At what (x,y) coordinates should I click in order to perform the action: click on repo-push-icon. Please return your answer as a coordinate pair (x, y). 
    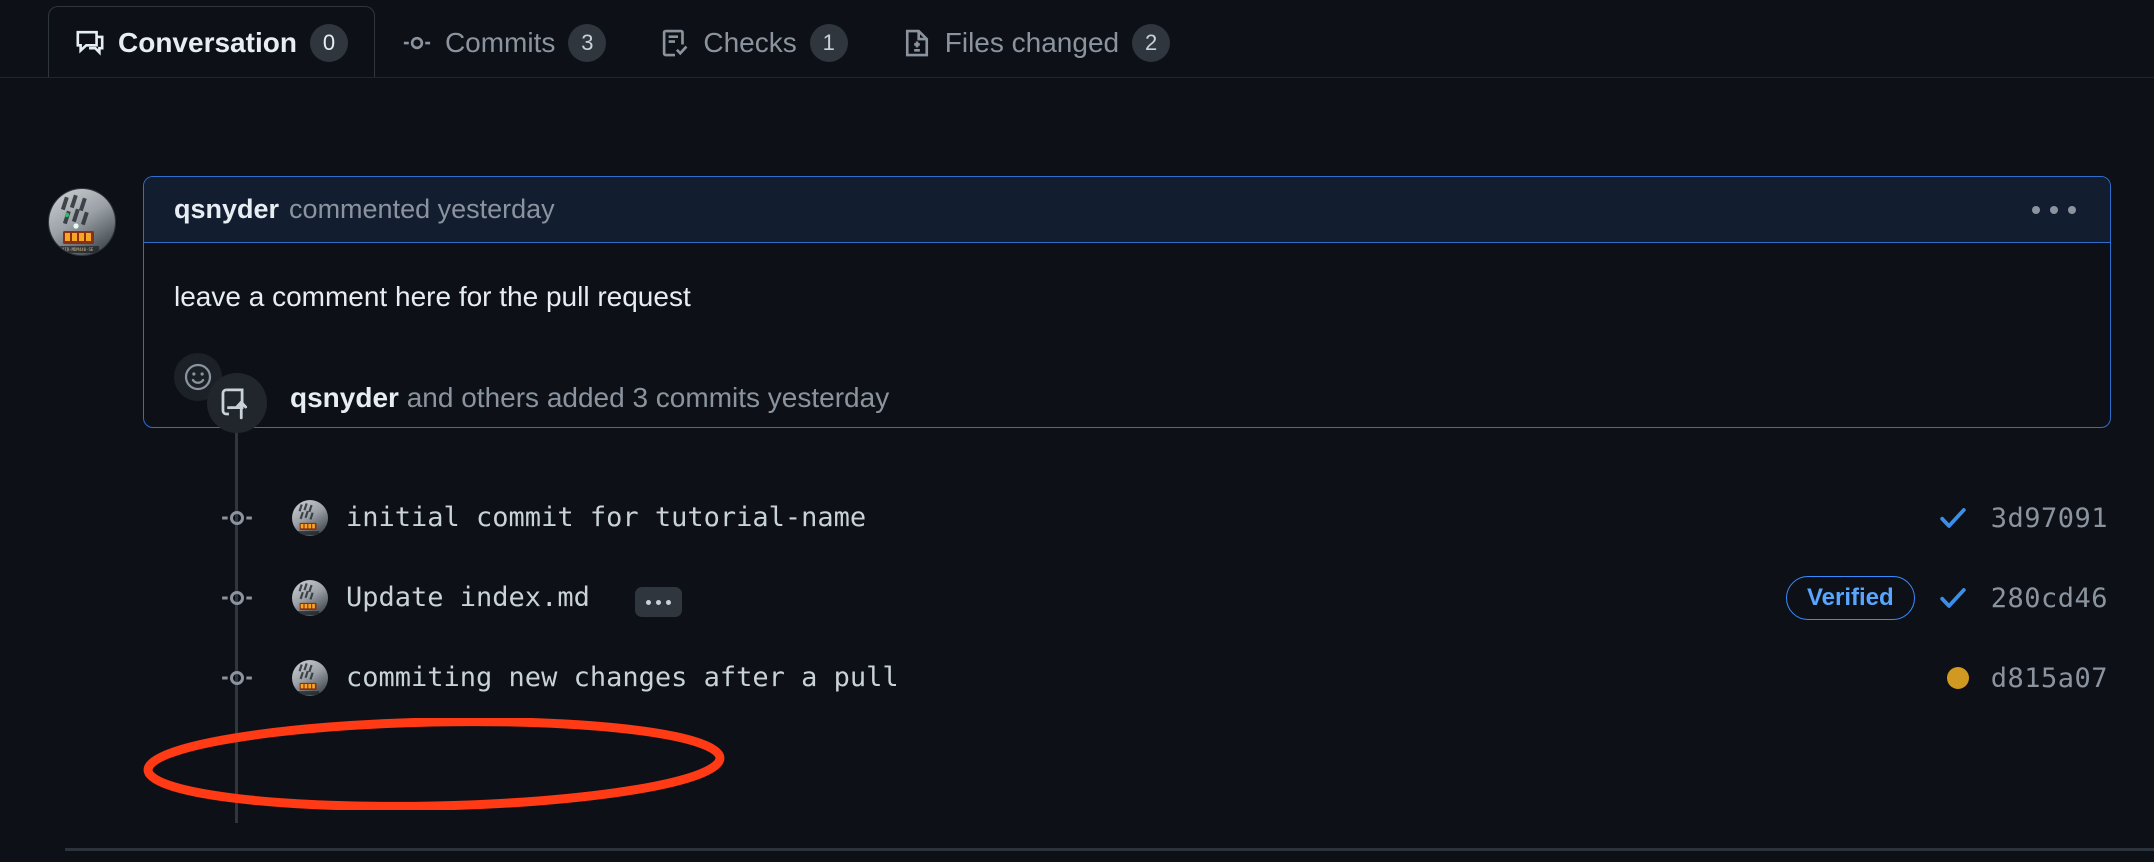
    Looking at the image, I should click on (237, 403).